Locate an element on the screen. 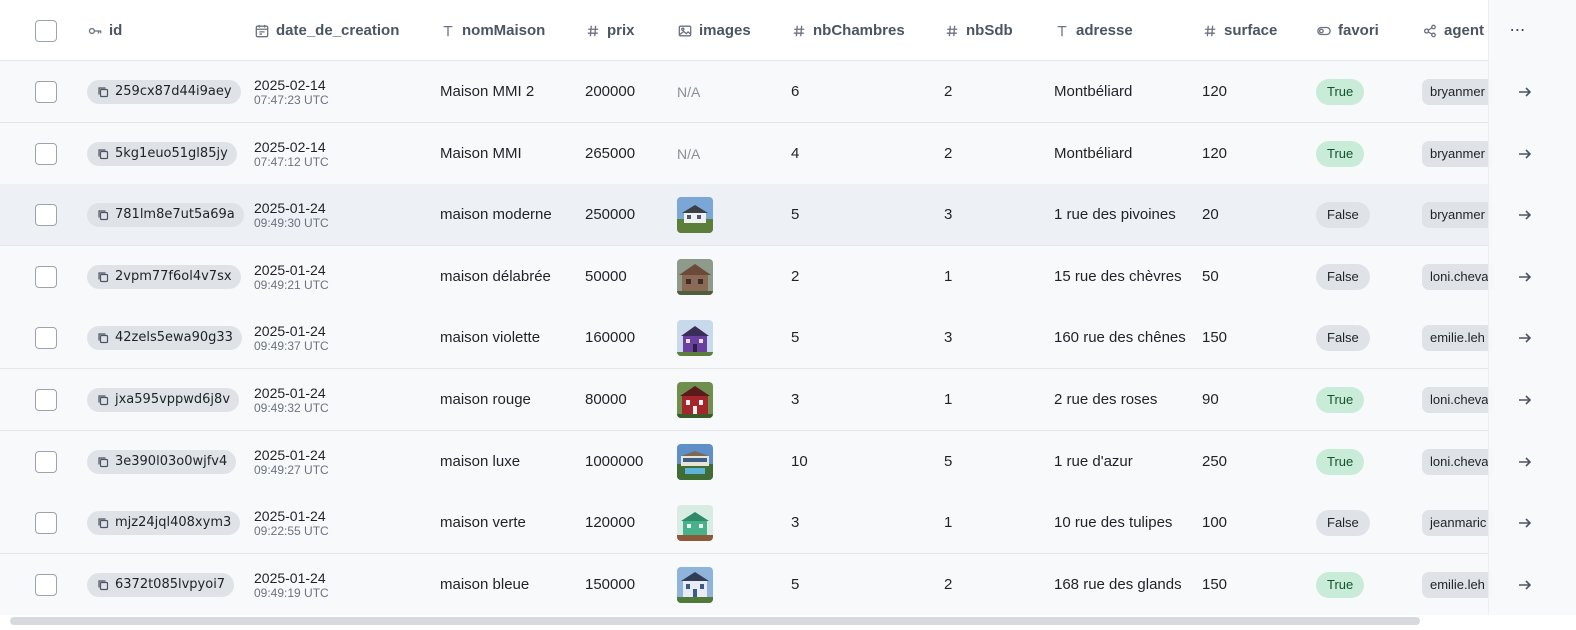 The width and height of the screenshot is (1576, 630). column-header-nommaison: nomMaison is located at coordinates (492, 30).